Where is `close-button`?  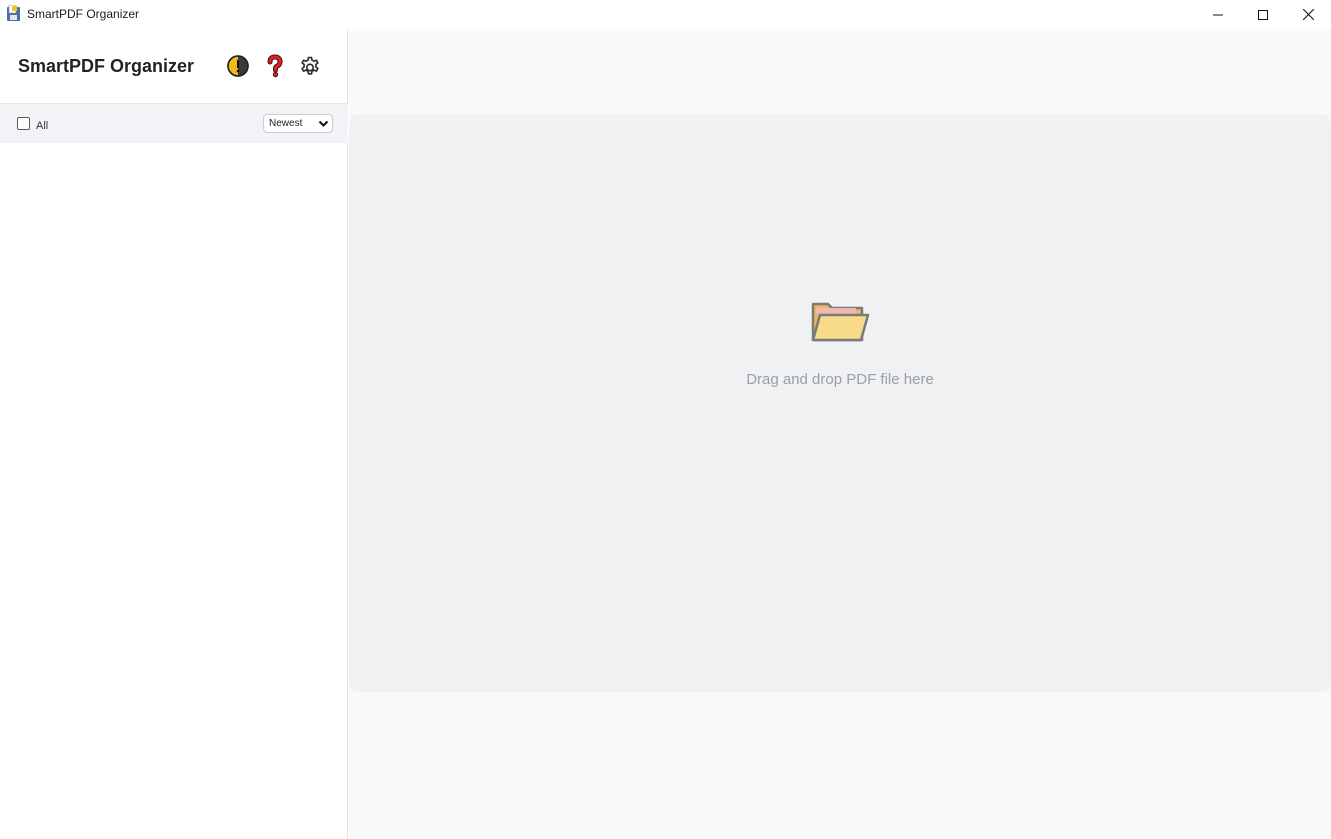
close-button is located at coordinates (1308, 14).